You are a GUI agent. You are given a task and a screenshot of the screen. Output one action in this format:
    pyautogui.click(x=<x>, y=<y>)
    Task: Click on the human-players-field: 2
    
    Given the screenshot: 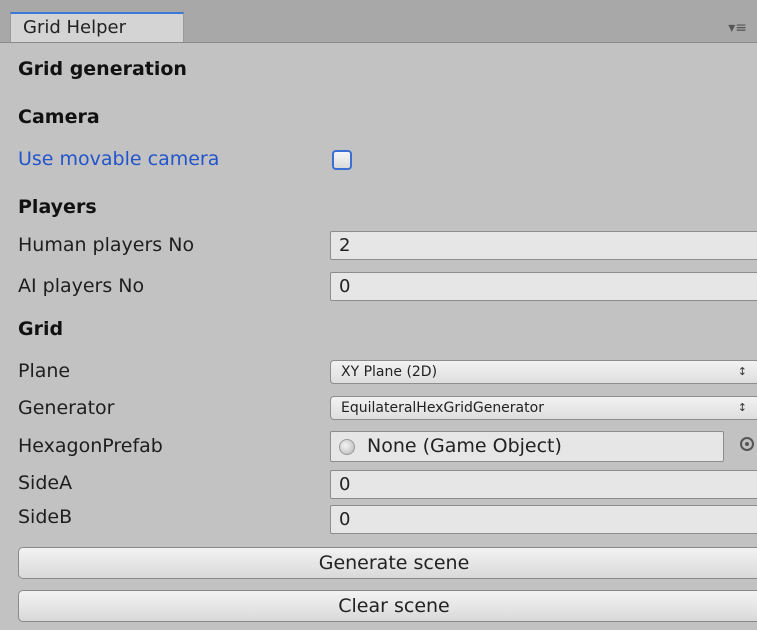 What is the action you would take?
    pyautogui.click(x=543, y=245)
    